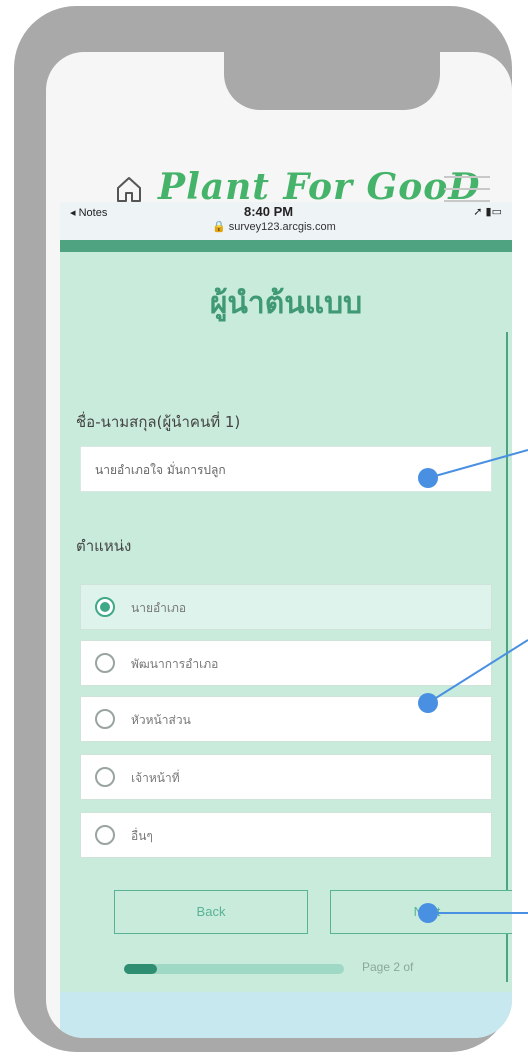 The image size is (528, 1060). Describe the element at coordinates (175, 664) in the screenshot. I see `option-label: พัฒนาการอำเภอ` at that location.